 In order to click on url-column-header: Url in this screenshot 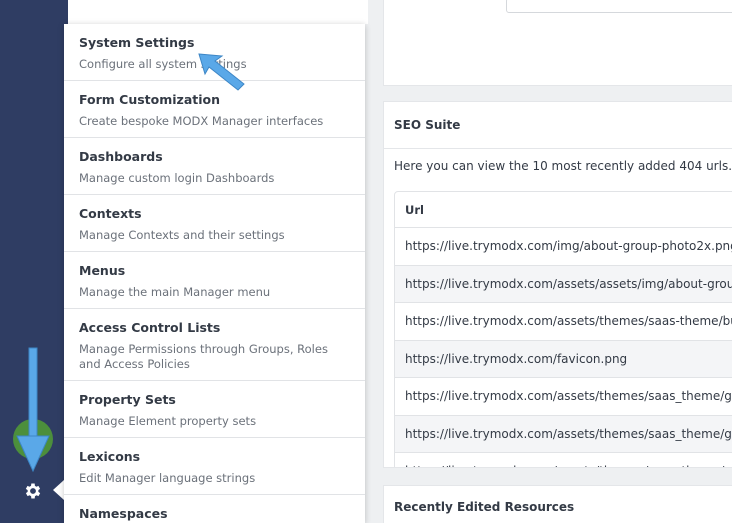, I will do `click(563, 210)`.